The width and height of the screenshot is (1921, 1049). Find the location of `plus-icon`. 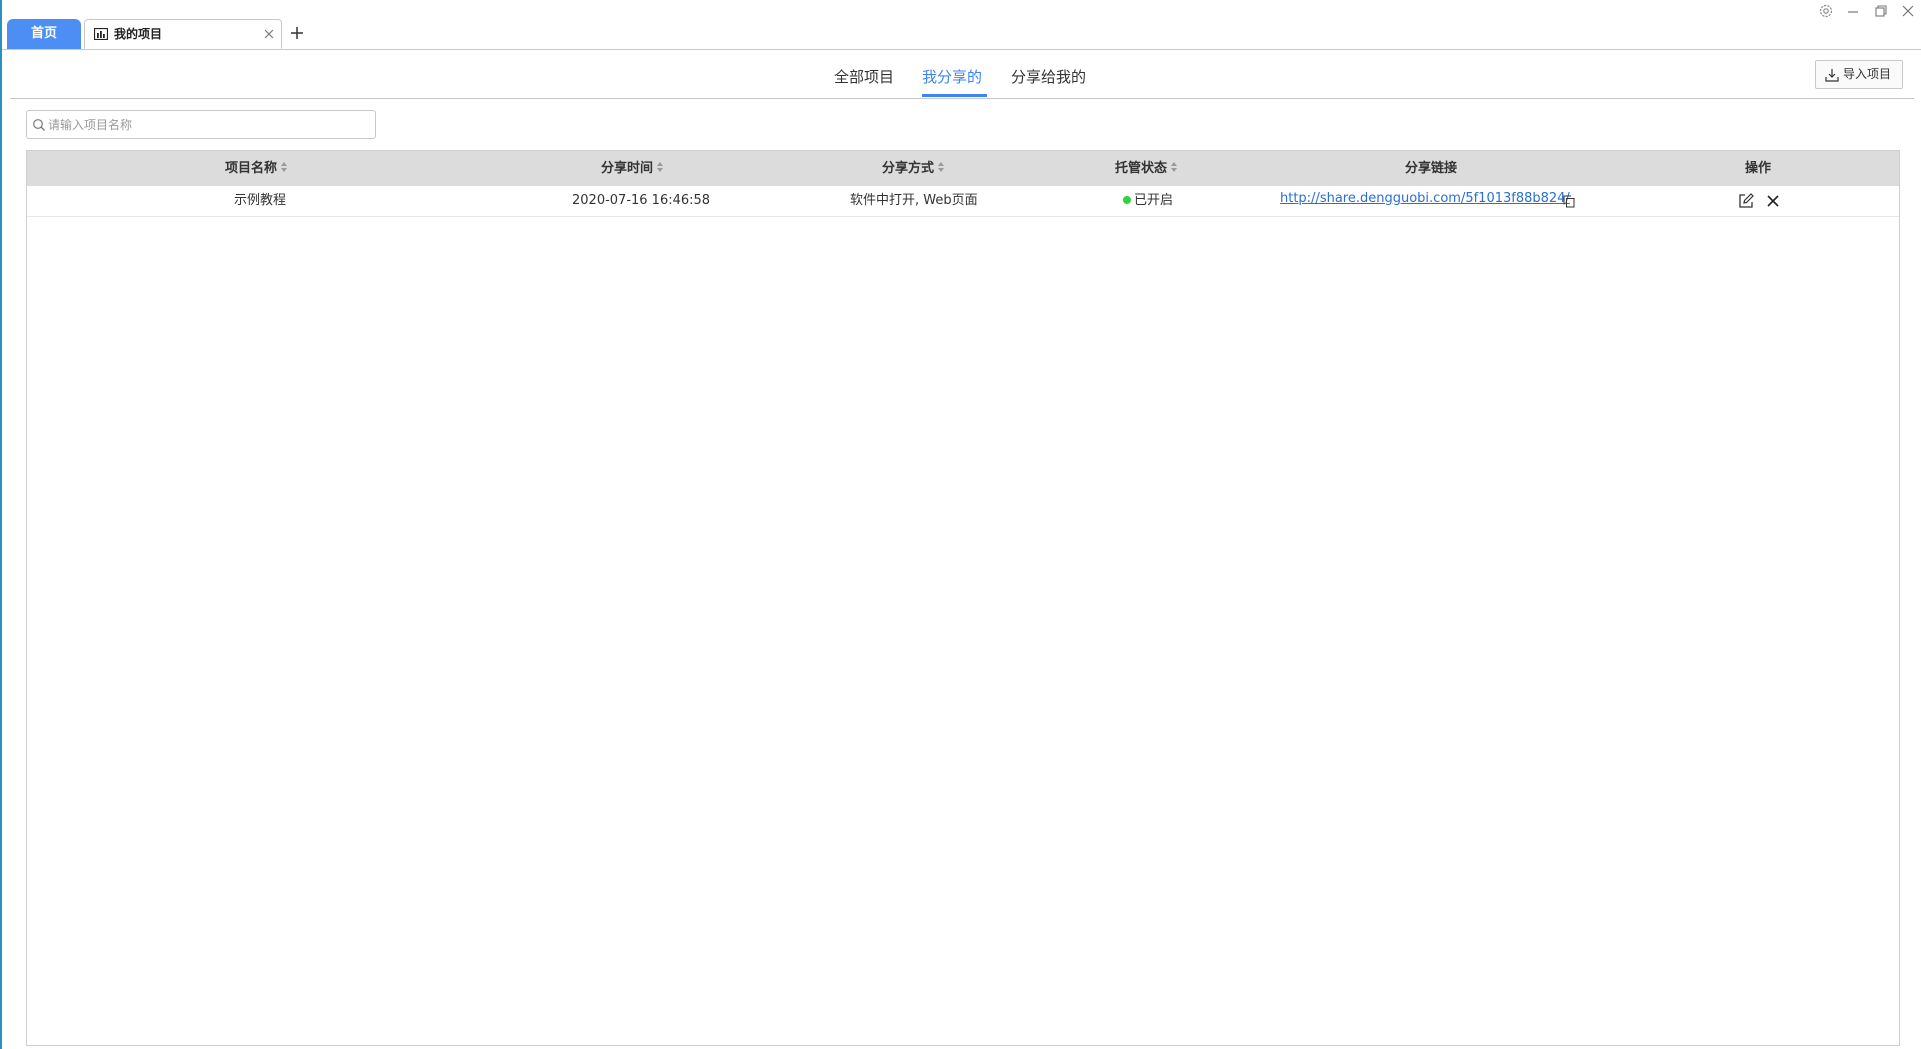

plus-icon is located at coordinates (297, 33).